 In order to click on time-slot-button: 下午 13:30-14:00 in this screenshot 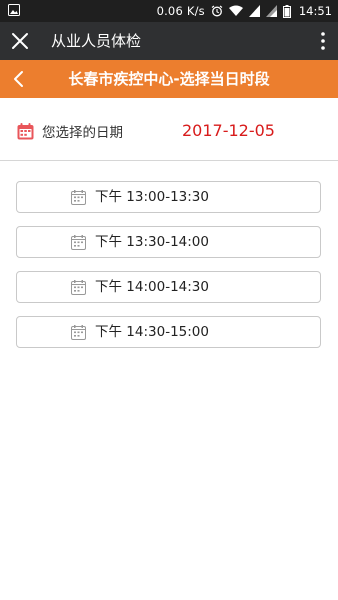, I will do `click(168, 242)`.